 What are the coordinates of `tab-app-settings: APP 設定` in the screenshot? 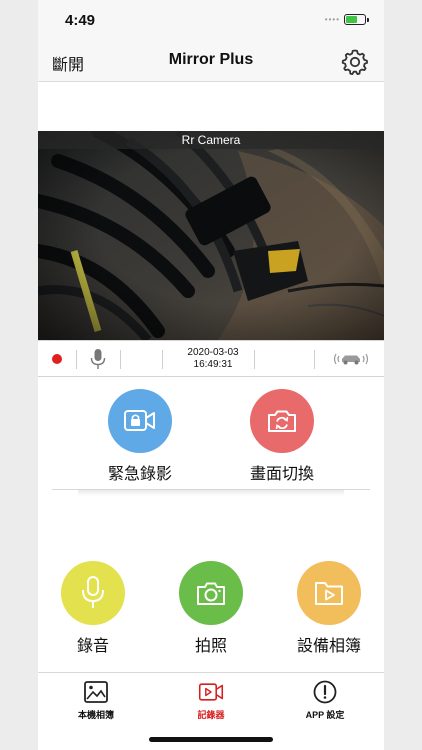 It's located at (325, 700).